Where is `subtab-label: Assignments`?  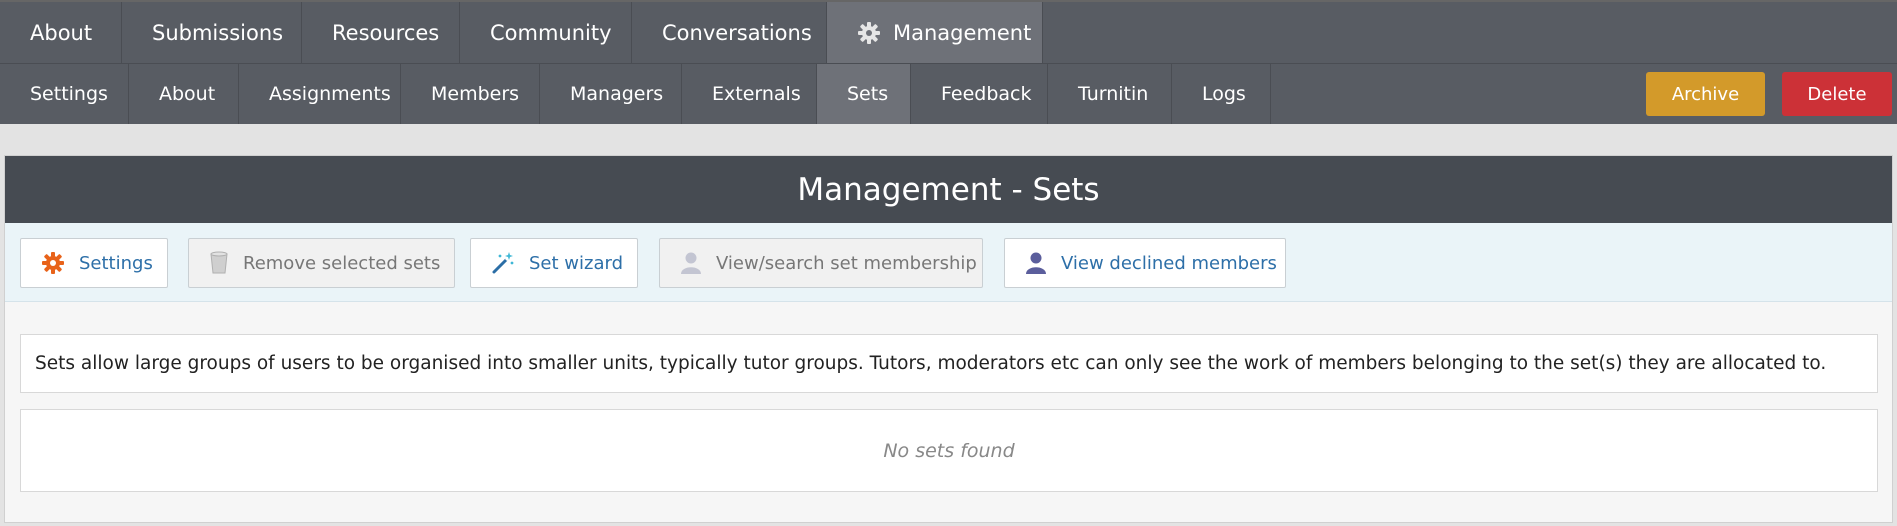
subtab-label: Assignments is located at coordinates (330, 94).